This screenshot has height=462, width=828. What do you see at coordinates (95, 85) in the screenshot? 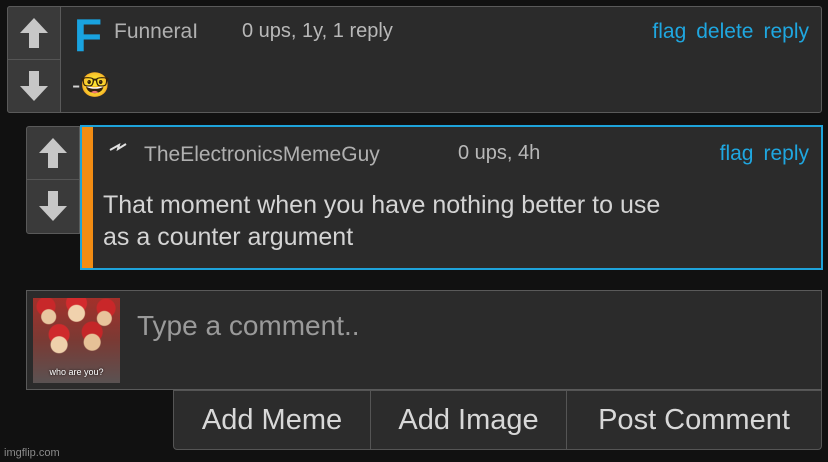
I see `nerd-emoji: 🤓` at bounding box center [95, 85].